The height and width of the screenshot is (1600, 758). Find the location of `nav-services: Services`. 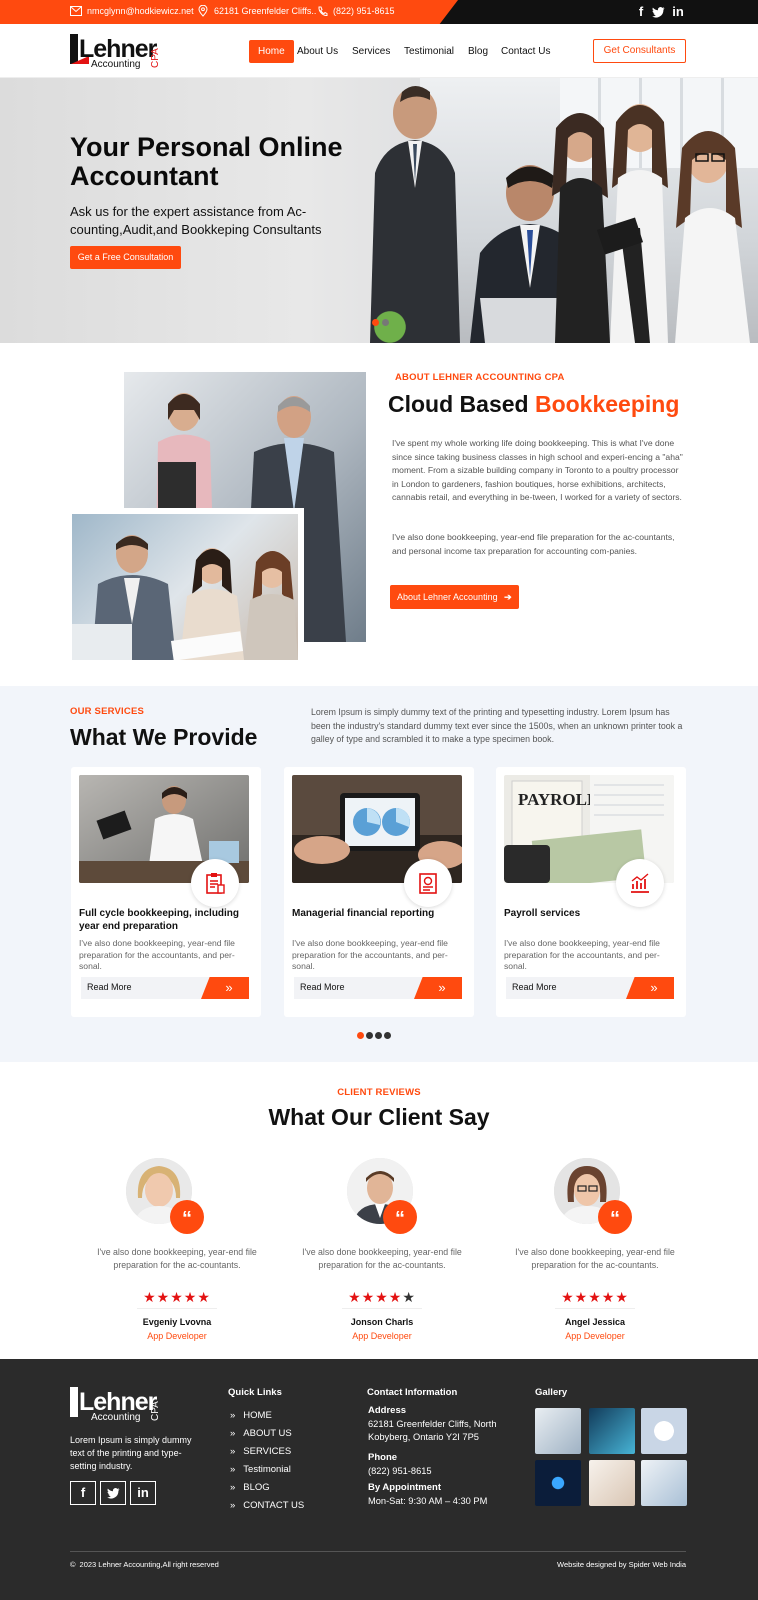

nav-services: Services is located at coordinates (371, 51).